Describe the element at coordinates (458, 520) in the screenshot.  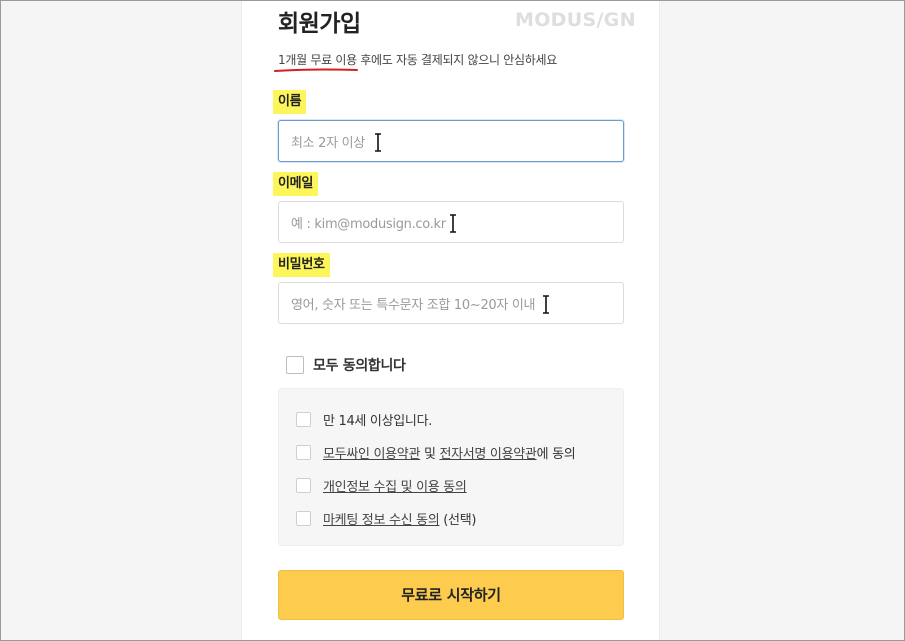
I see `marketing-optional: (선택)` at that location.